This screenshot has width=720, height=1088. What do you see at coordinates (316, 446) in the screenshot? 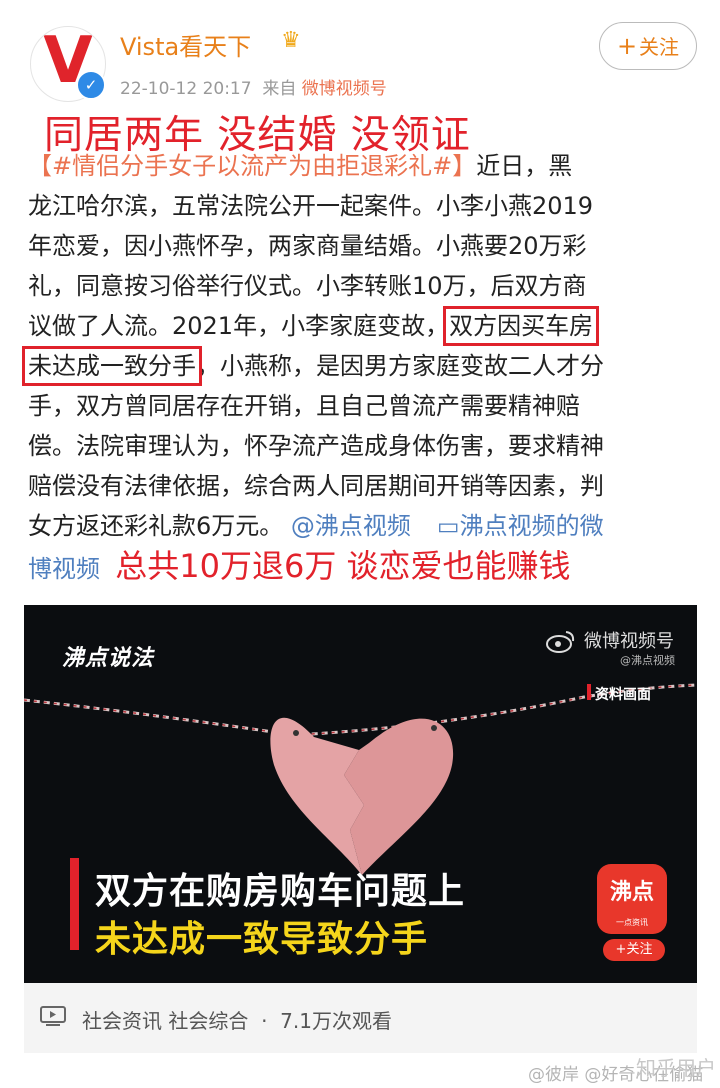
I see `body-text: 偿。法院审理认为，怀孕流产造成身体伤害，要求精神` at bounding box center [316, 446].